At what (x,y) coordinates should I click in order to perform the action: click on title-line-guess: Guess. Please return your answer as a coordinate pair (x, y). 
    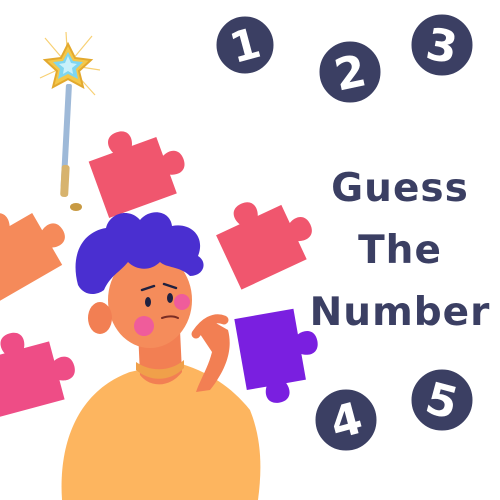
    Looking at the image, I should click on (400, 188).